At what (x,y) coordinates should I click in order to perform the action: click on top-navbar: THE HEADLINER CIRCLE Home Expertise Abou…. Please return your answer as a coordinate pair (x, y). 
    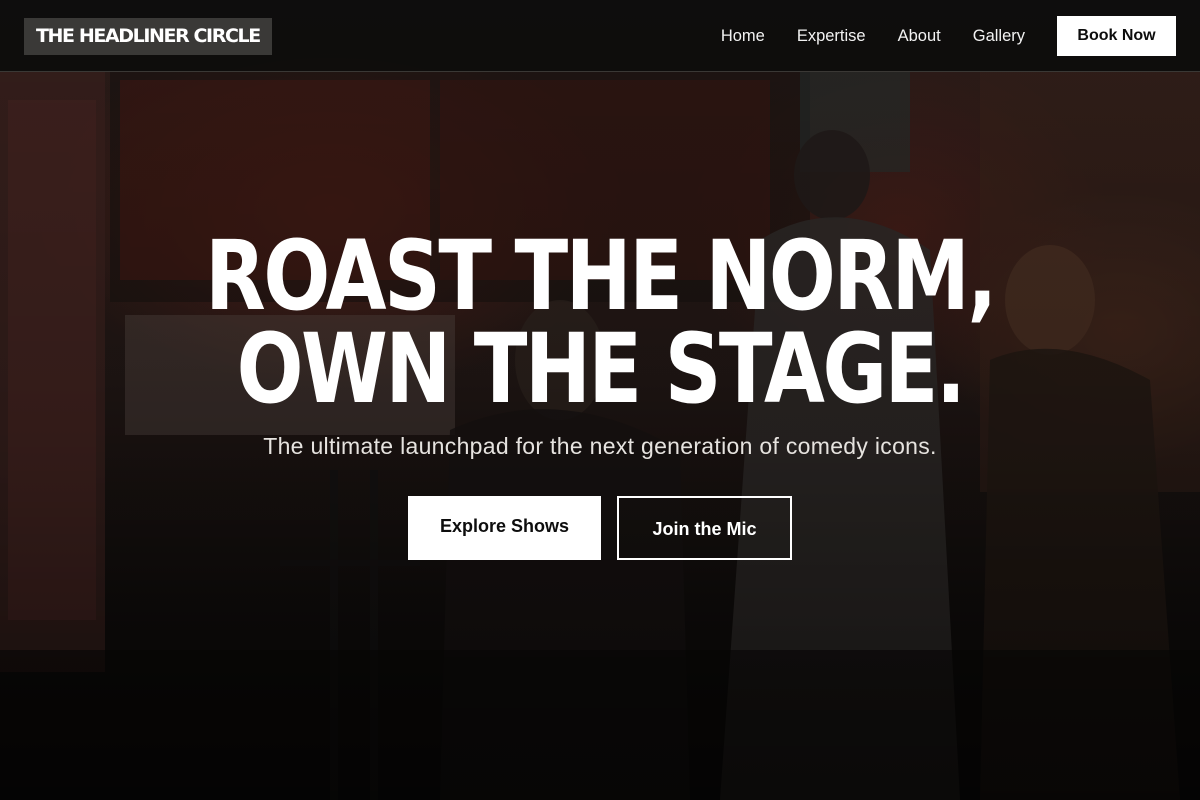
    Looking at the image, I should click on (600, 36).